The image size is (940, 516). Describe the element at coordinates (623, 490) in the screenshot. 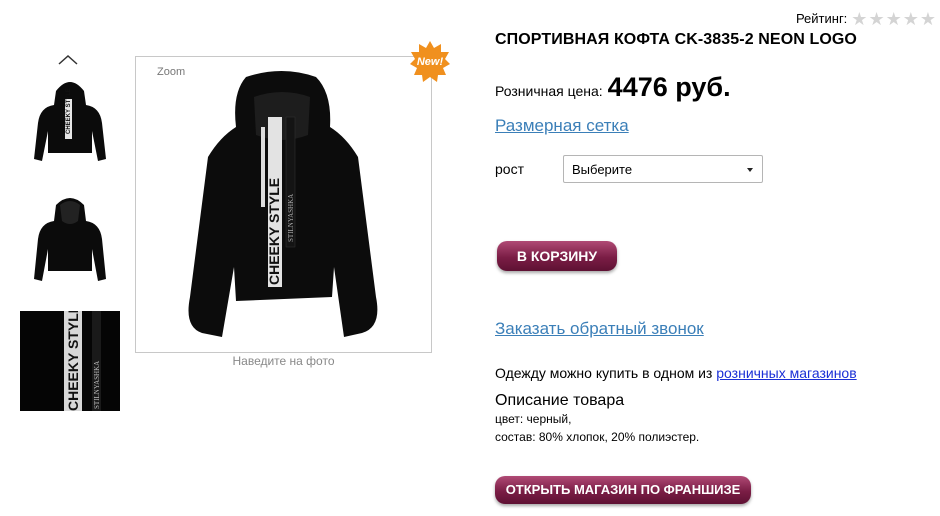

I see `open-franchise-button: ОТКРЫТЬ МАГАЗИН ПО ФРАНШИЗЕ` at that location.